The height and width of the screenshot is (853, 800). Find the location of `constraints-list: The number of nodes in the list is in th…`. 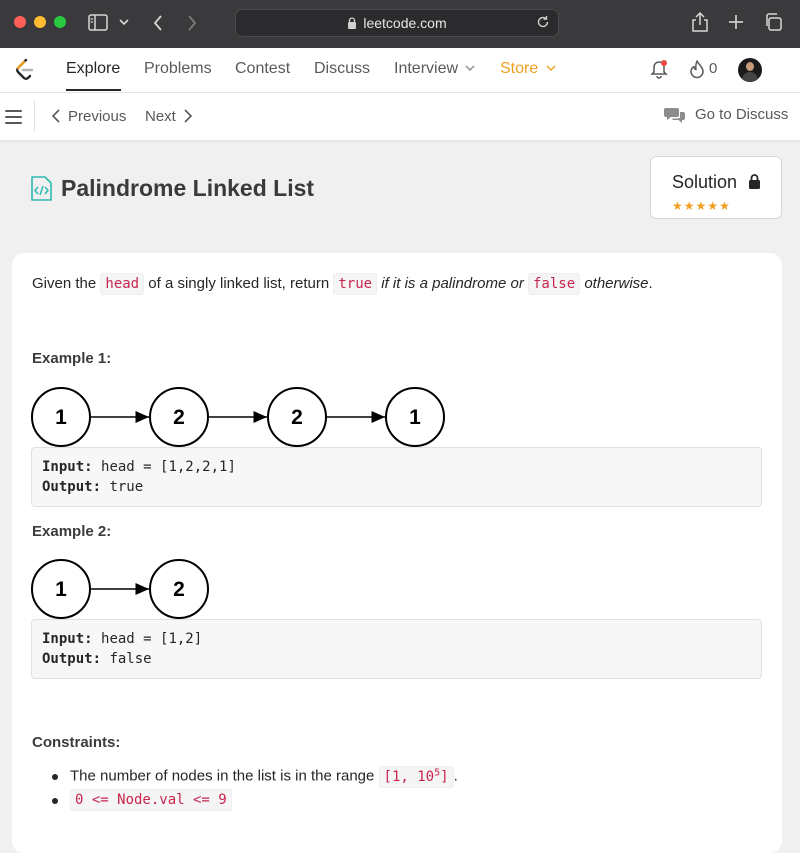

constraints-list: The number of nodes in the list is in th… is located at coordinates (255, 789).